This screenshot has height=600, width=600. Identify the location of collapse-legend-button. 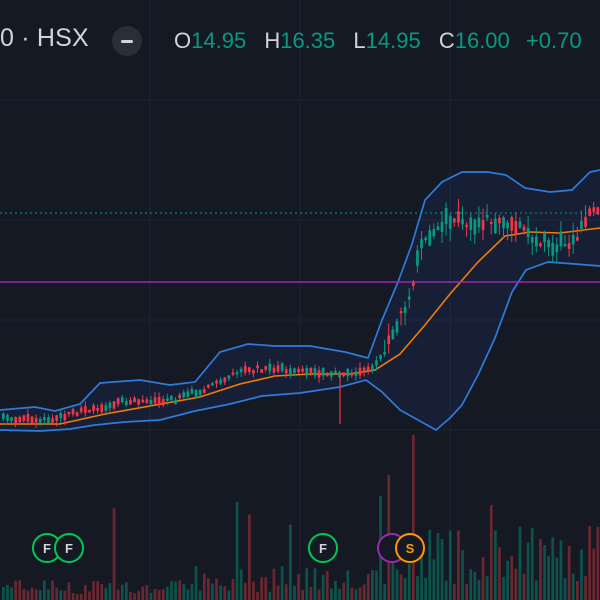
(127, 41).